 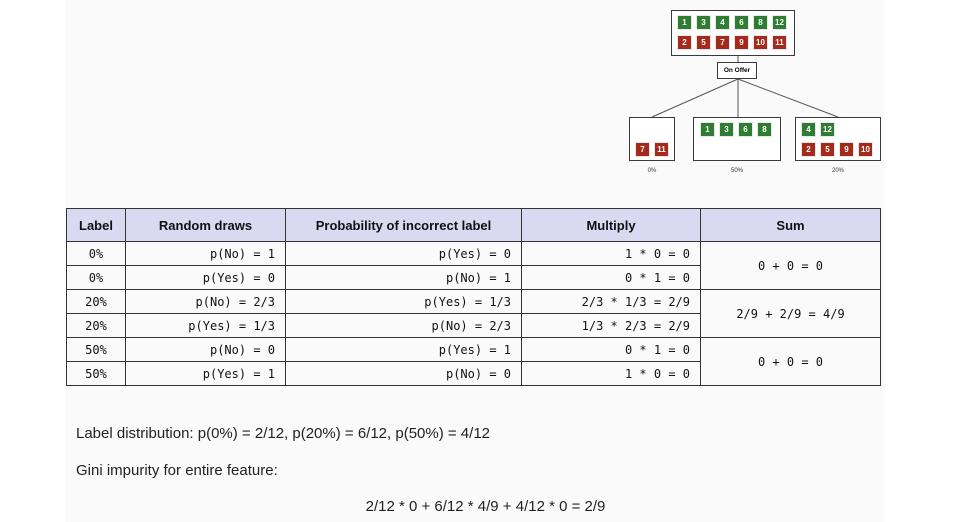 What do you see at coordinates (205, 373) in the screenshot?
I see `cell-random-draws: p(Yes) = 1` at bounding box center [205, 373].